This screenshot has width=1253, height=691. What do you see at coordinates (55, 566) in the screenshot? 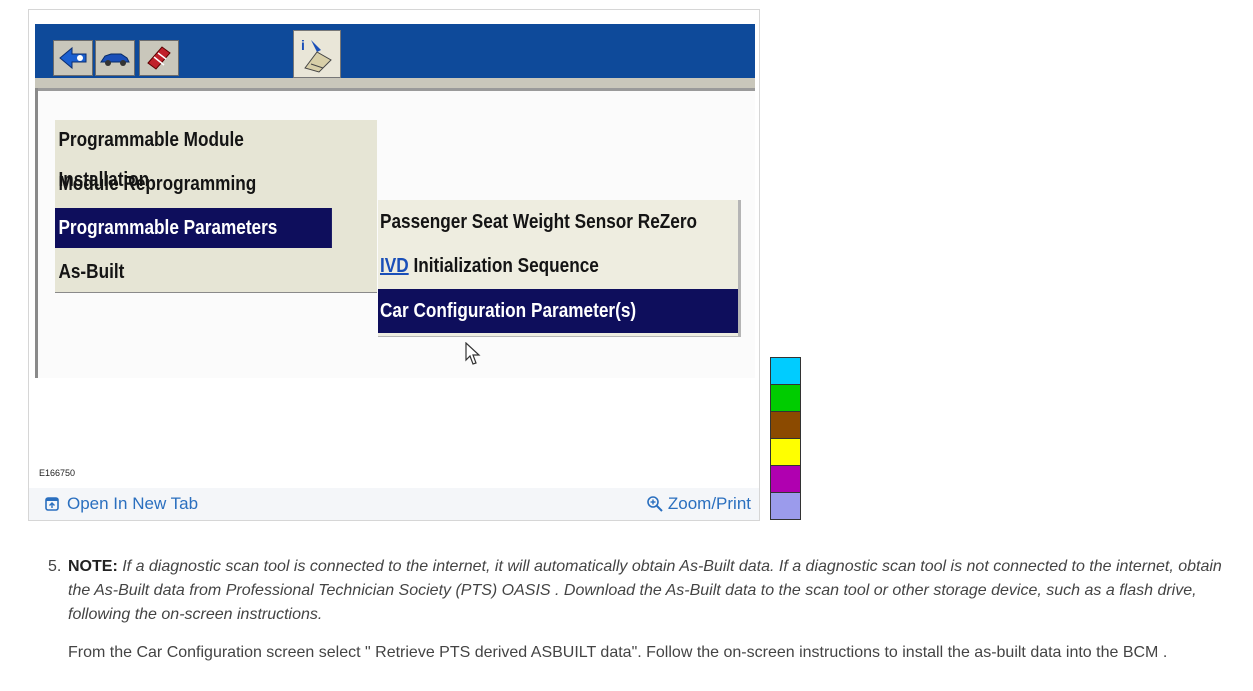
I see `step-number: 5.` at bounding box center [55, 566].